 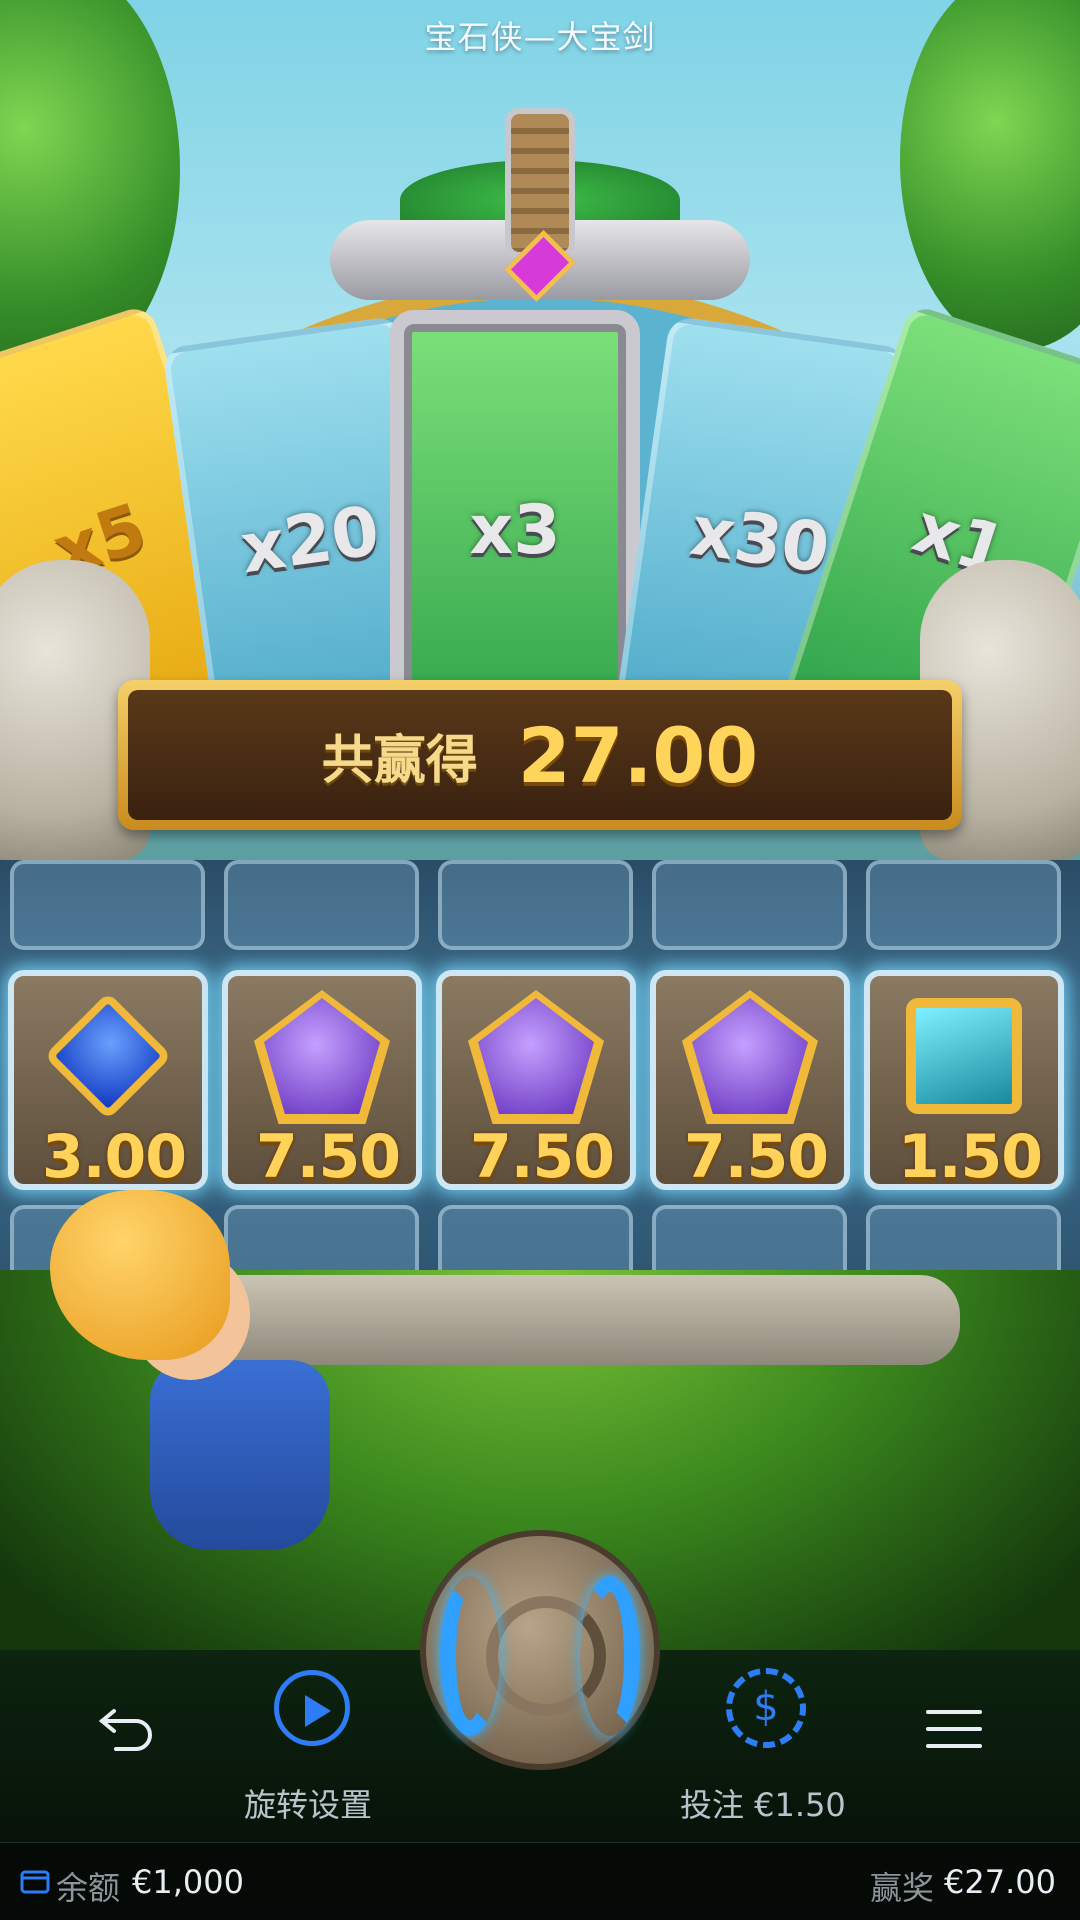 I want to click on reel-cell: 3.00, so click(x=108, y=1081).